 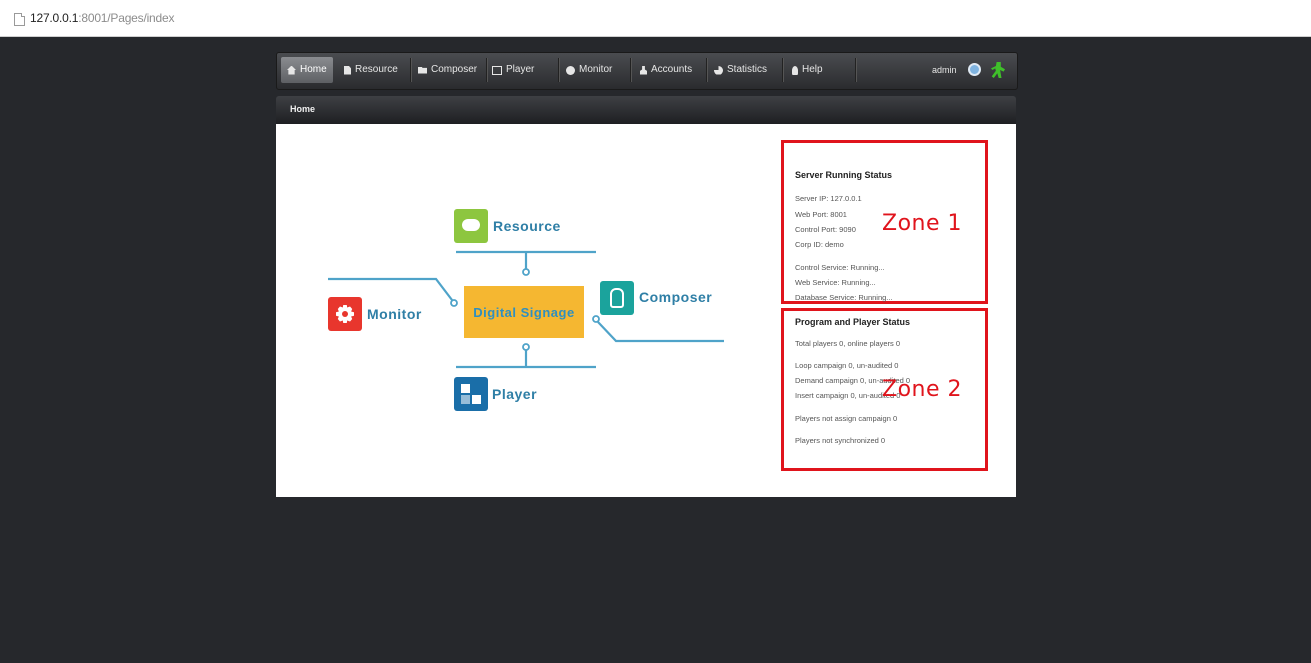 I want to click on nav-home: Home, so click(x=307, y=70).